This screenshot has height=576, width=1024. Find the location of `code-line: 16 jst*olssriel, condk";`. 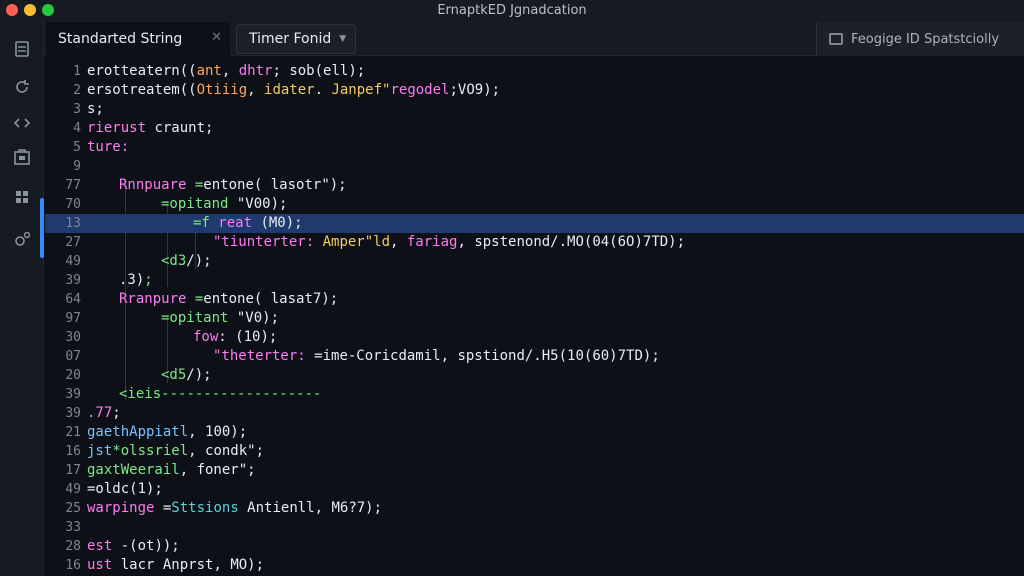

code-line: 16 jst*olssriel, condk"; is located at coordinates (534, 451).